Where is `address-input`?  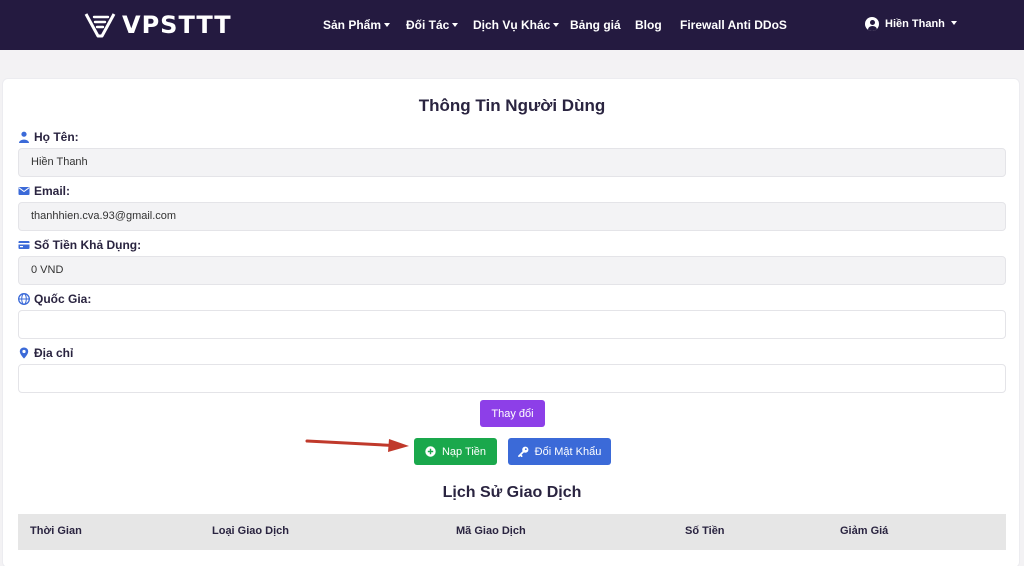 address-input is located at coordinates (512, 378).